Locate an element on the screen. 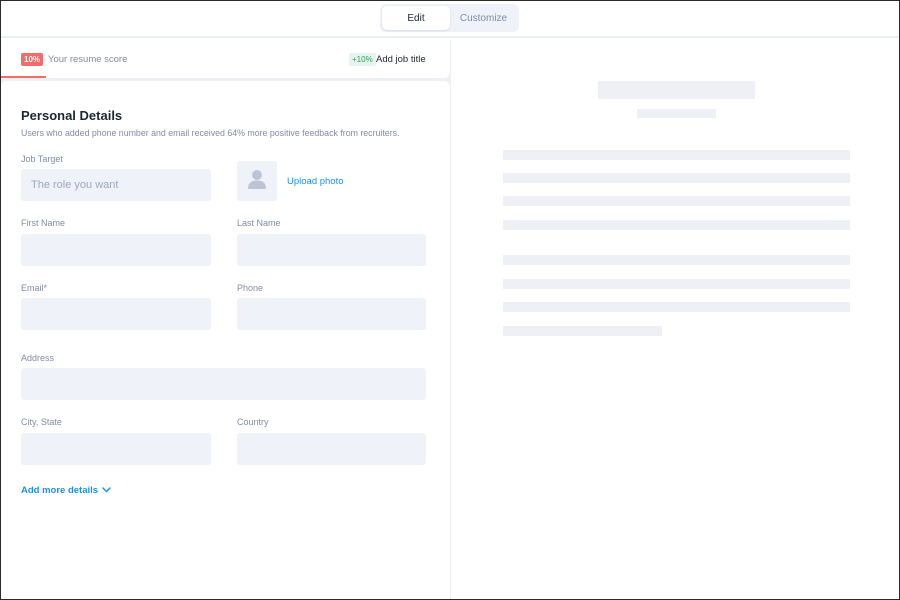 The height and width of the screenshot is (600, 900). section-title: Personal Details is located at coordinates (72, 115).